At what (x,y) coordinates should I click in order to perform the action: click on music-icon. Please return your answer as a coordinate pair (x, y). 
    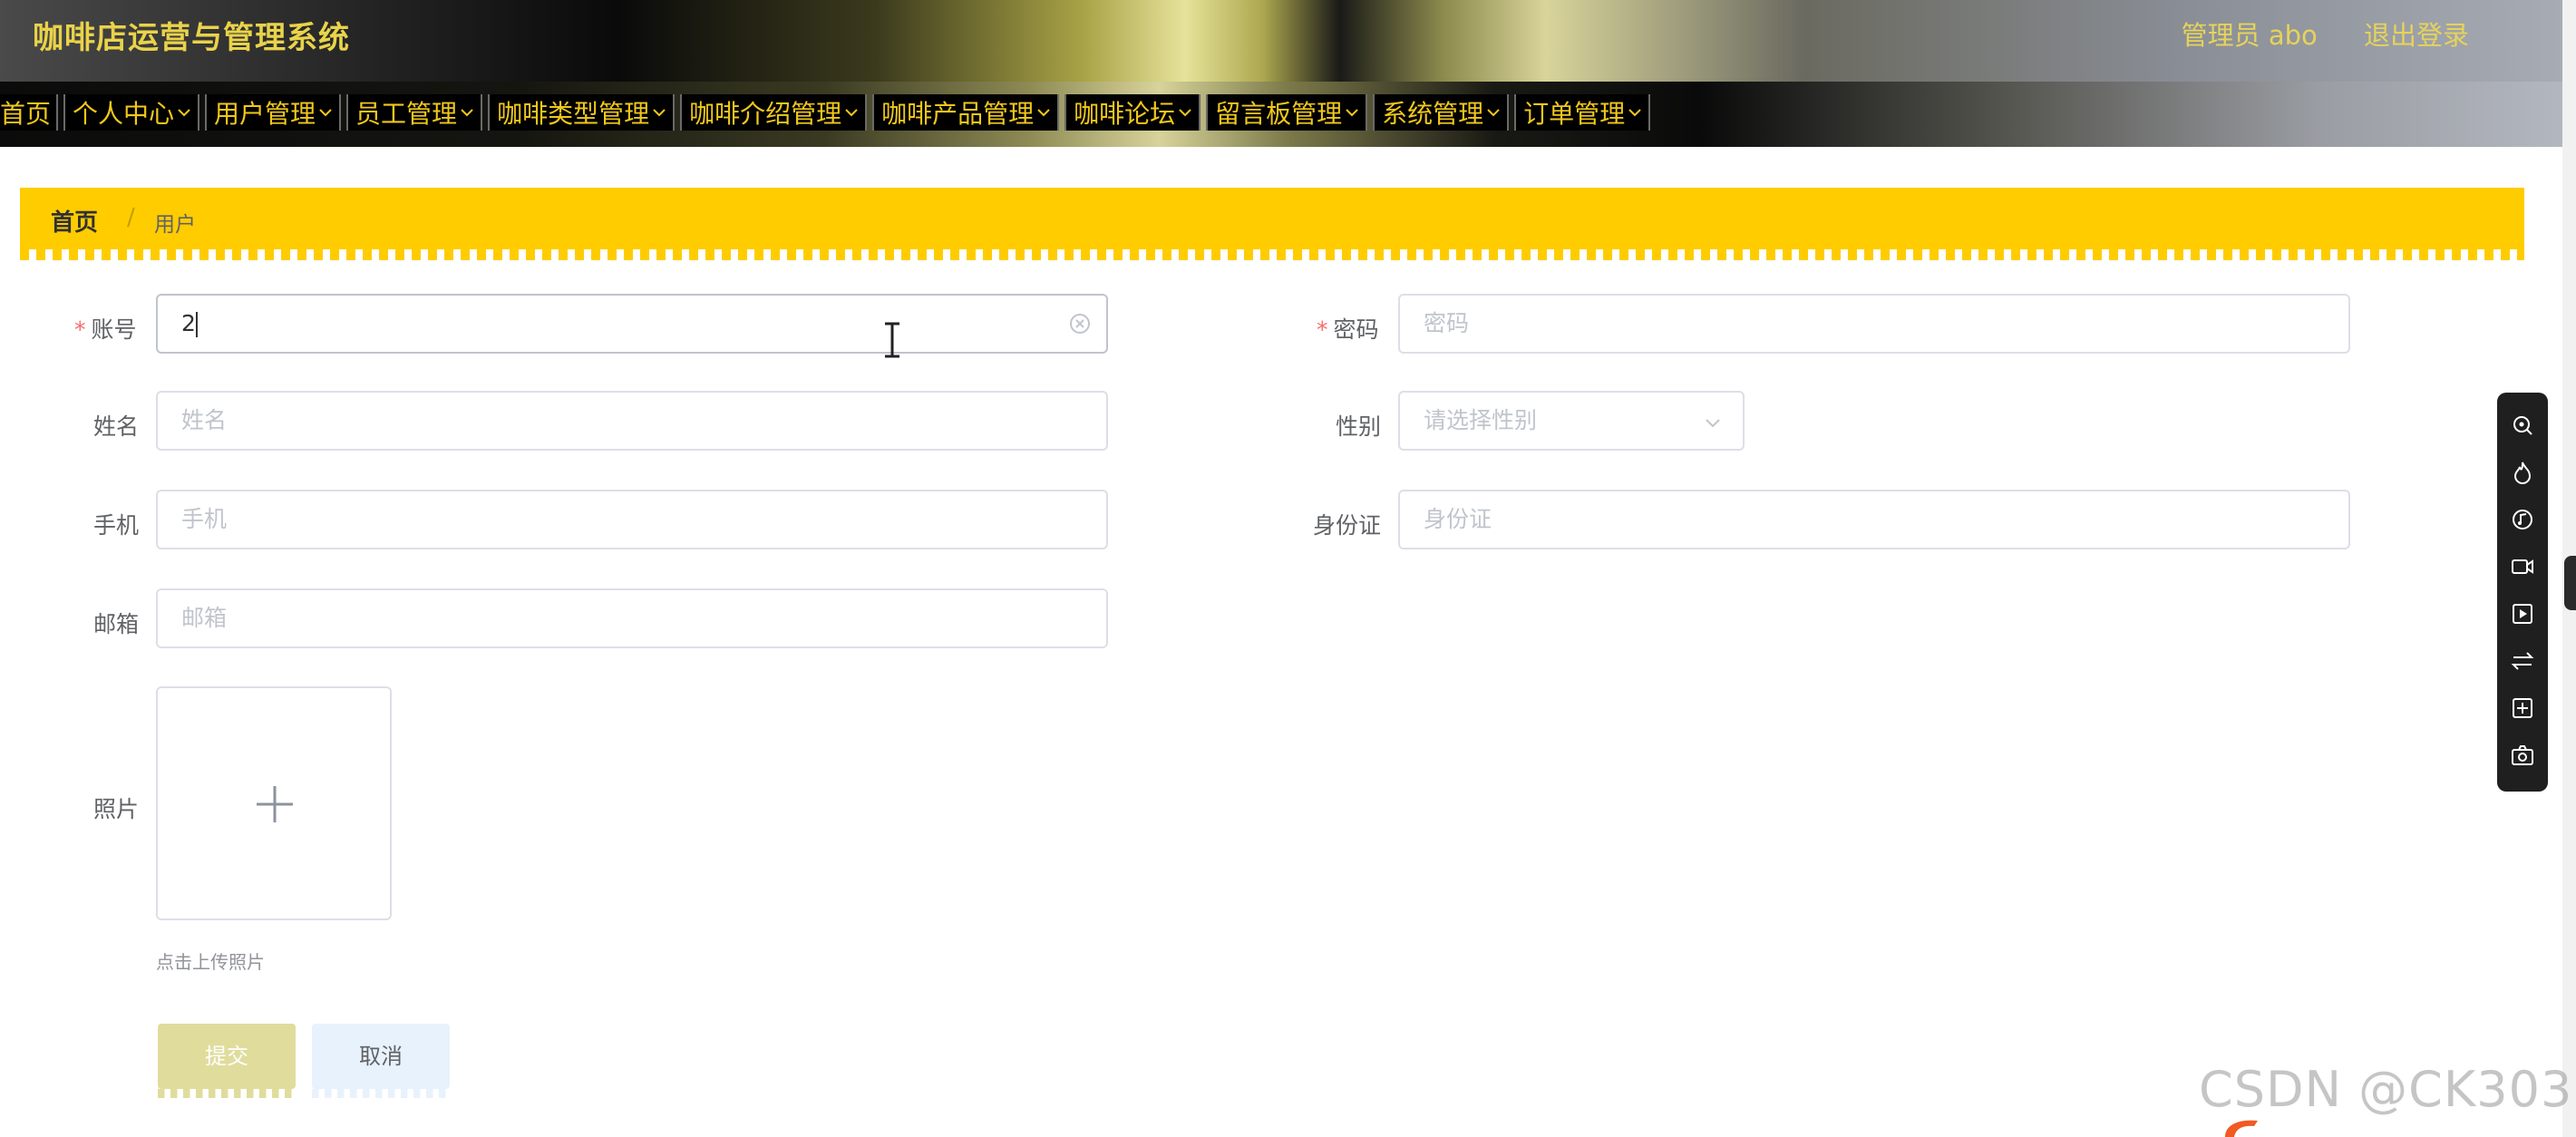
    Looking at the image, I should click on (2522, 519).